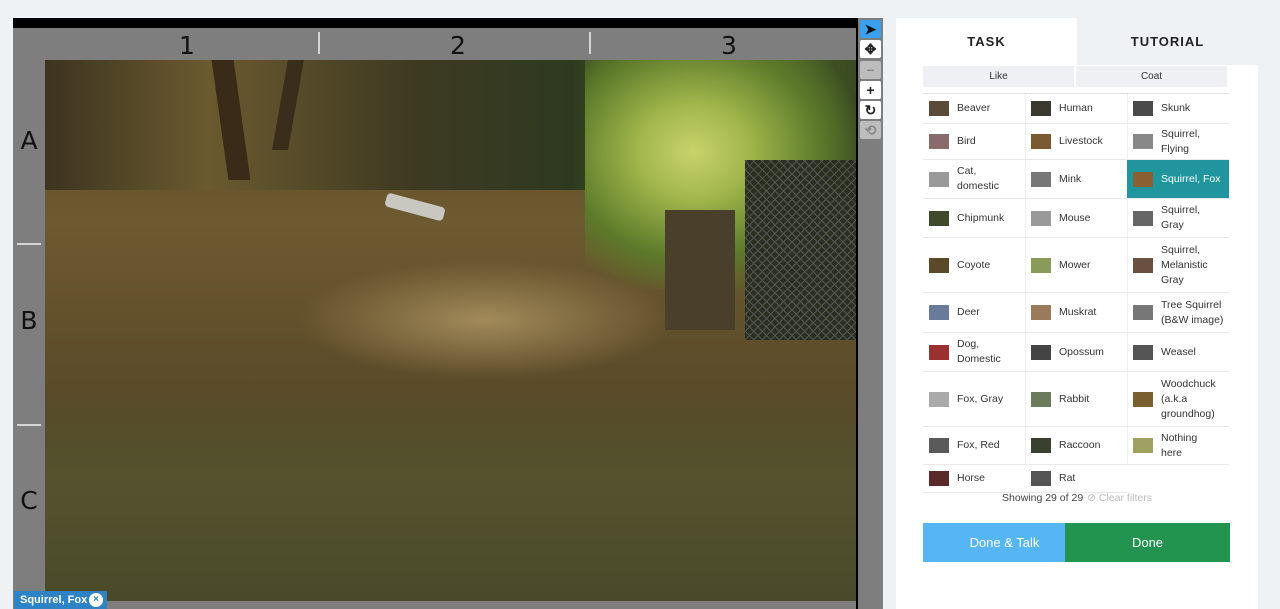 Image resolution: width=1280 pixels, height=609 pixels. Describe the element at coordinates (458, 45) in the screenshot. I see `grid-column-label: 2` at that location.